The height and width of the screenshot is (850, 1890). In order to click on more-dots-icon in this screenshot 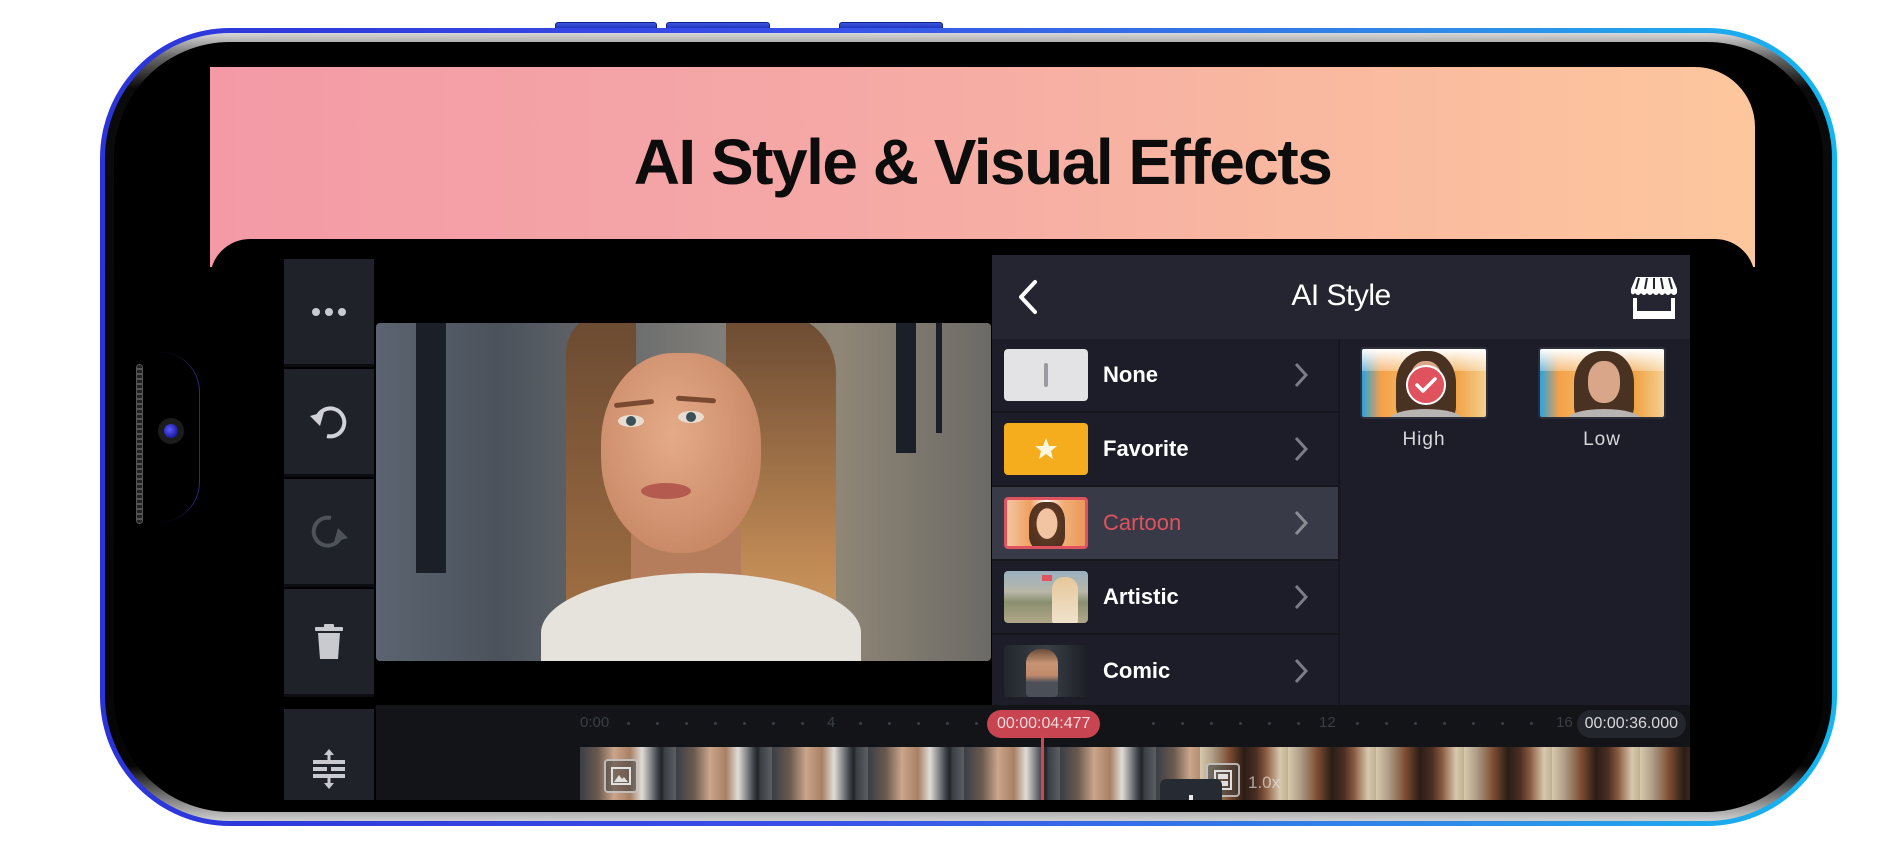, I will do `click(329, 311)`.